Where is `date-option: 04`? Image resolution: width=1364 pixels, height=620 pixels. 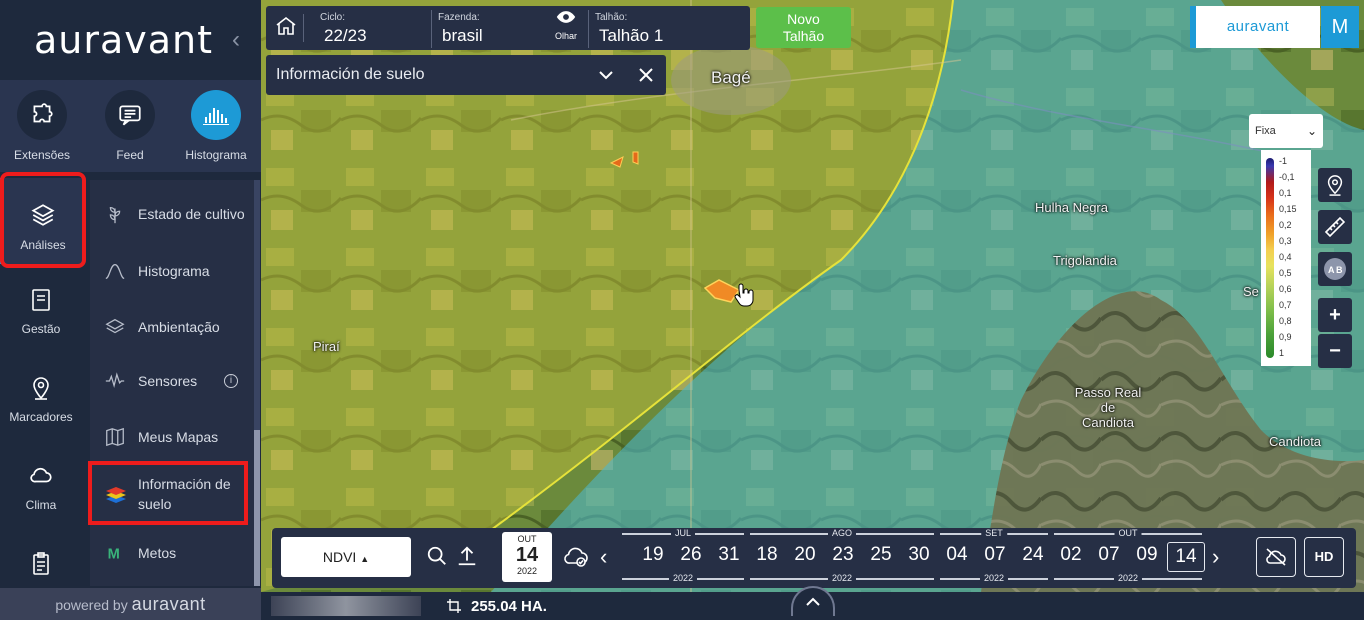 date-option: 04 is located at coordinates (957, 555).